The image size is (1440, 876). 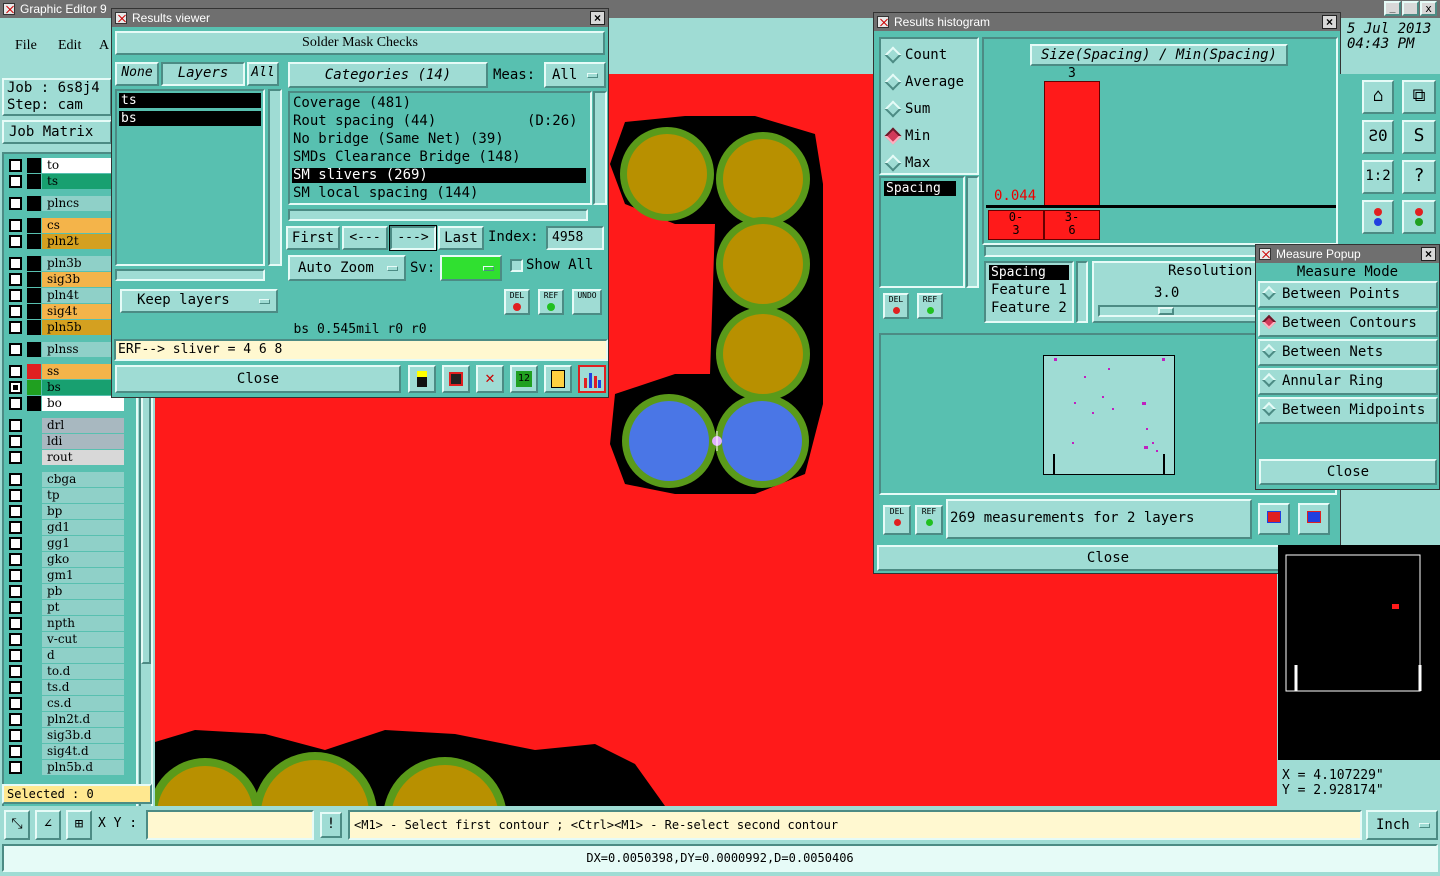 I want to click on feature-item-1: Feature 1, so click(x=1028, y=290).